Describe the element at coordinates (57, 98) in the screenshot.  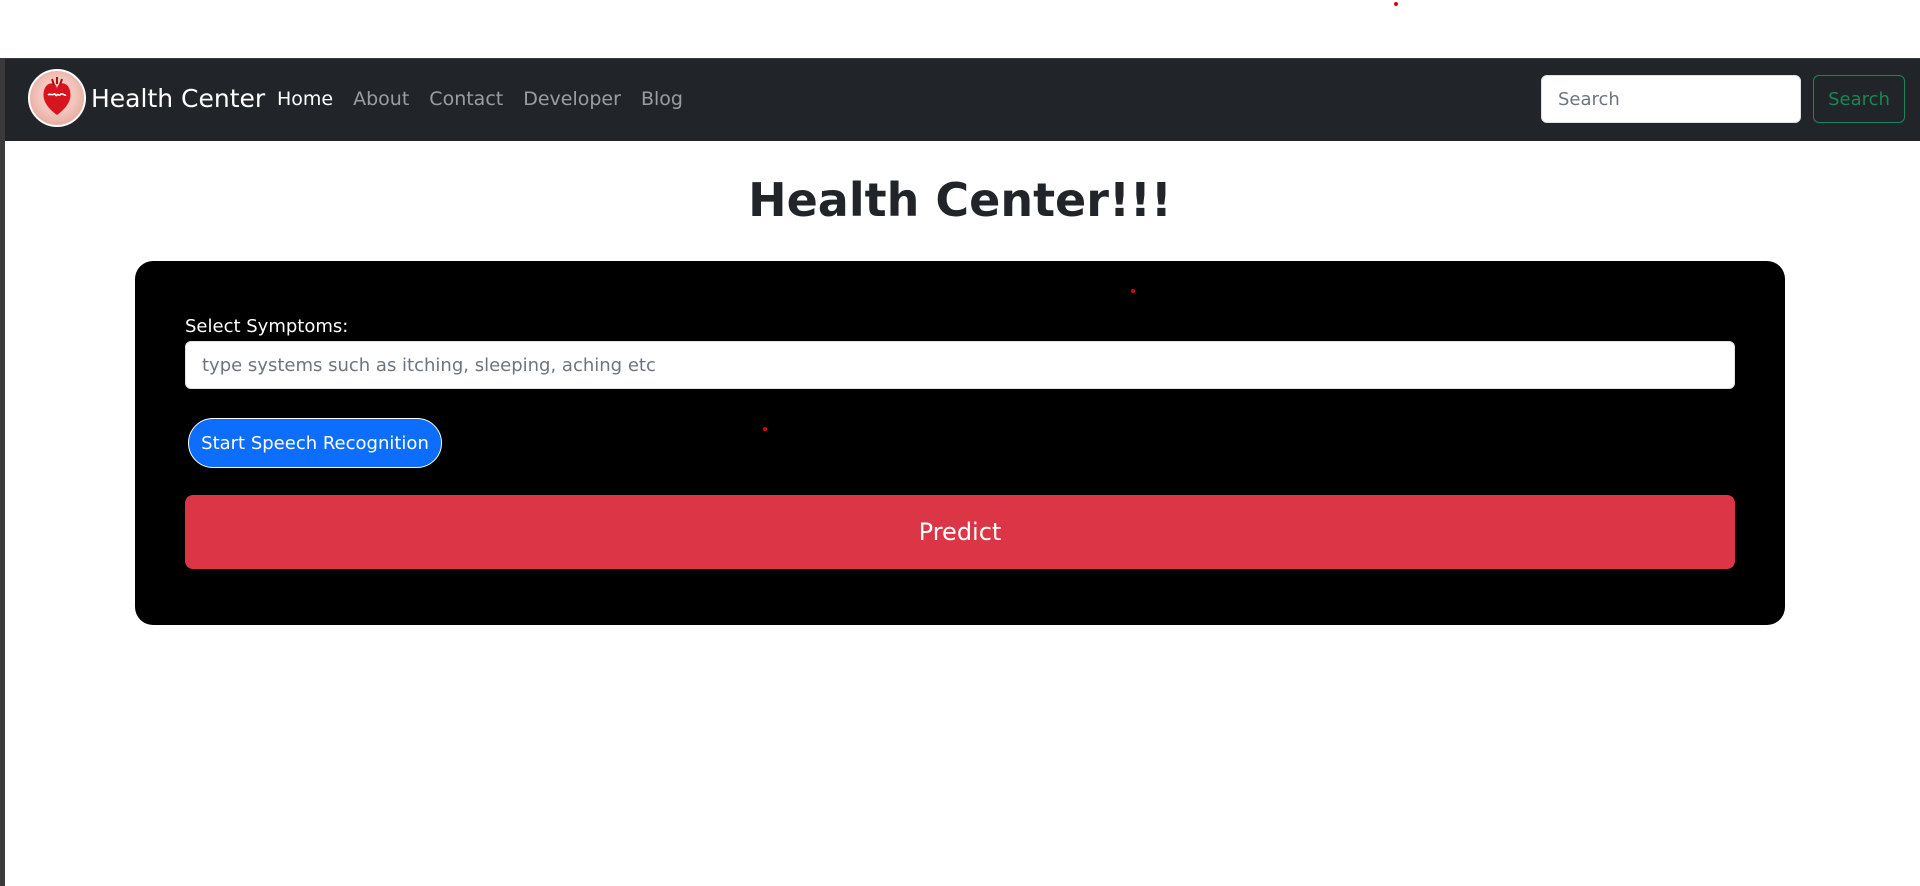
I see `heart-logo-icon` at that location.